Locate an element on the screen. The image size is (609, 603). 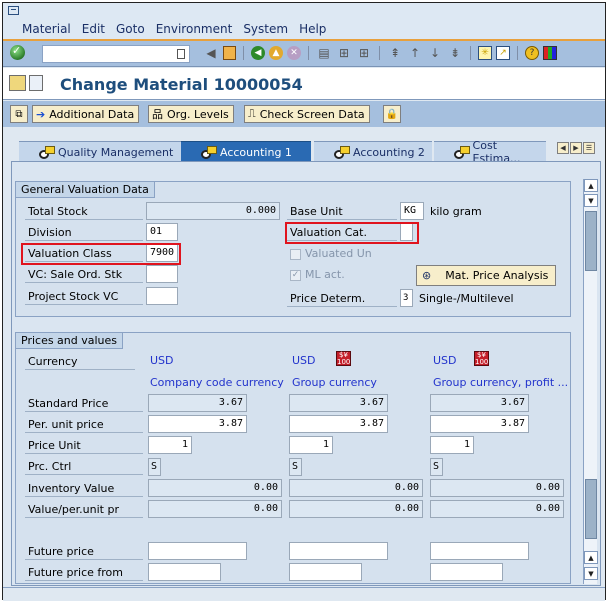
additional-data-button: ➔ Additional Data is located at coordinates (86, 114).